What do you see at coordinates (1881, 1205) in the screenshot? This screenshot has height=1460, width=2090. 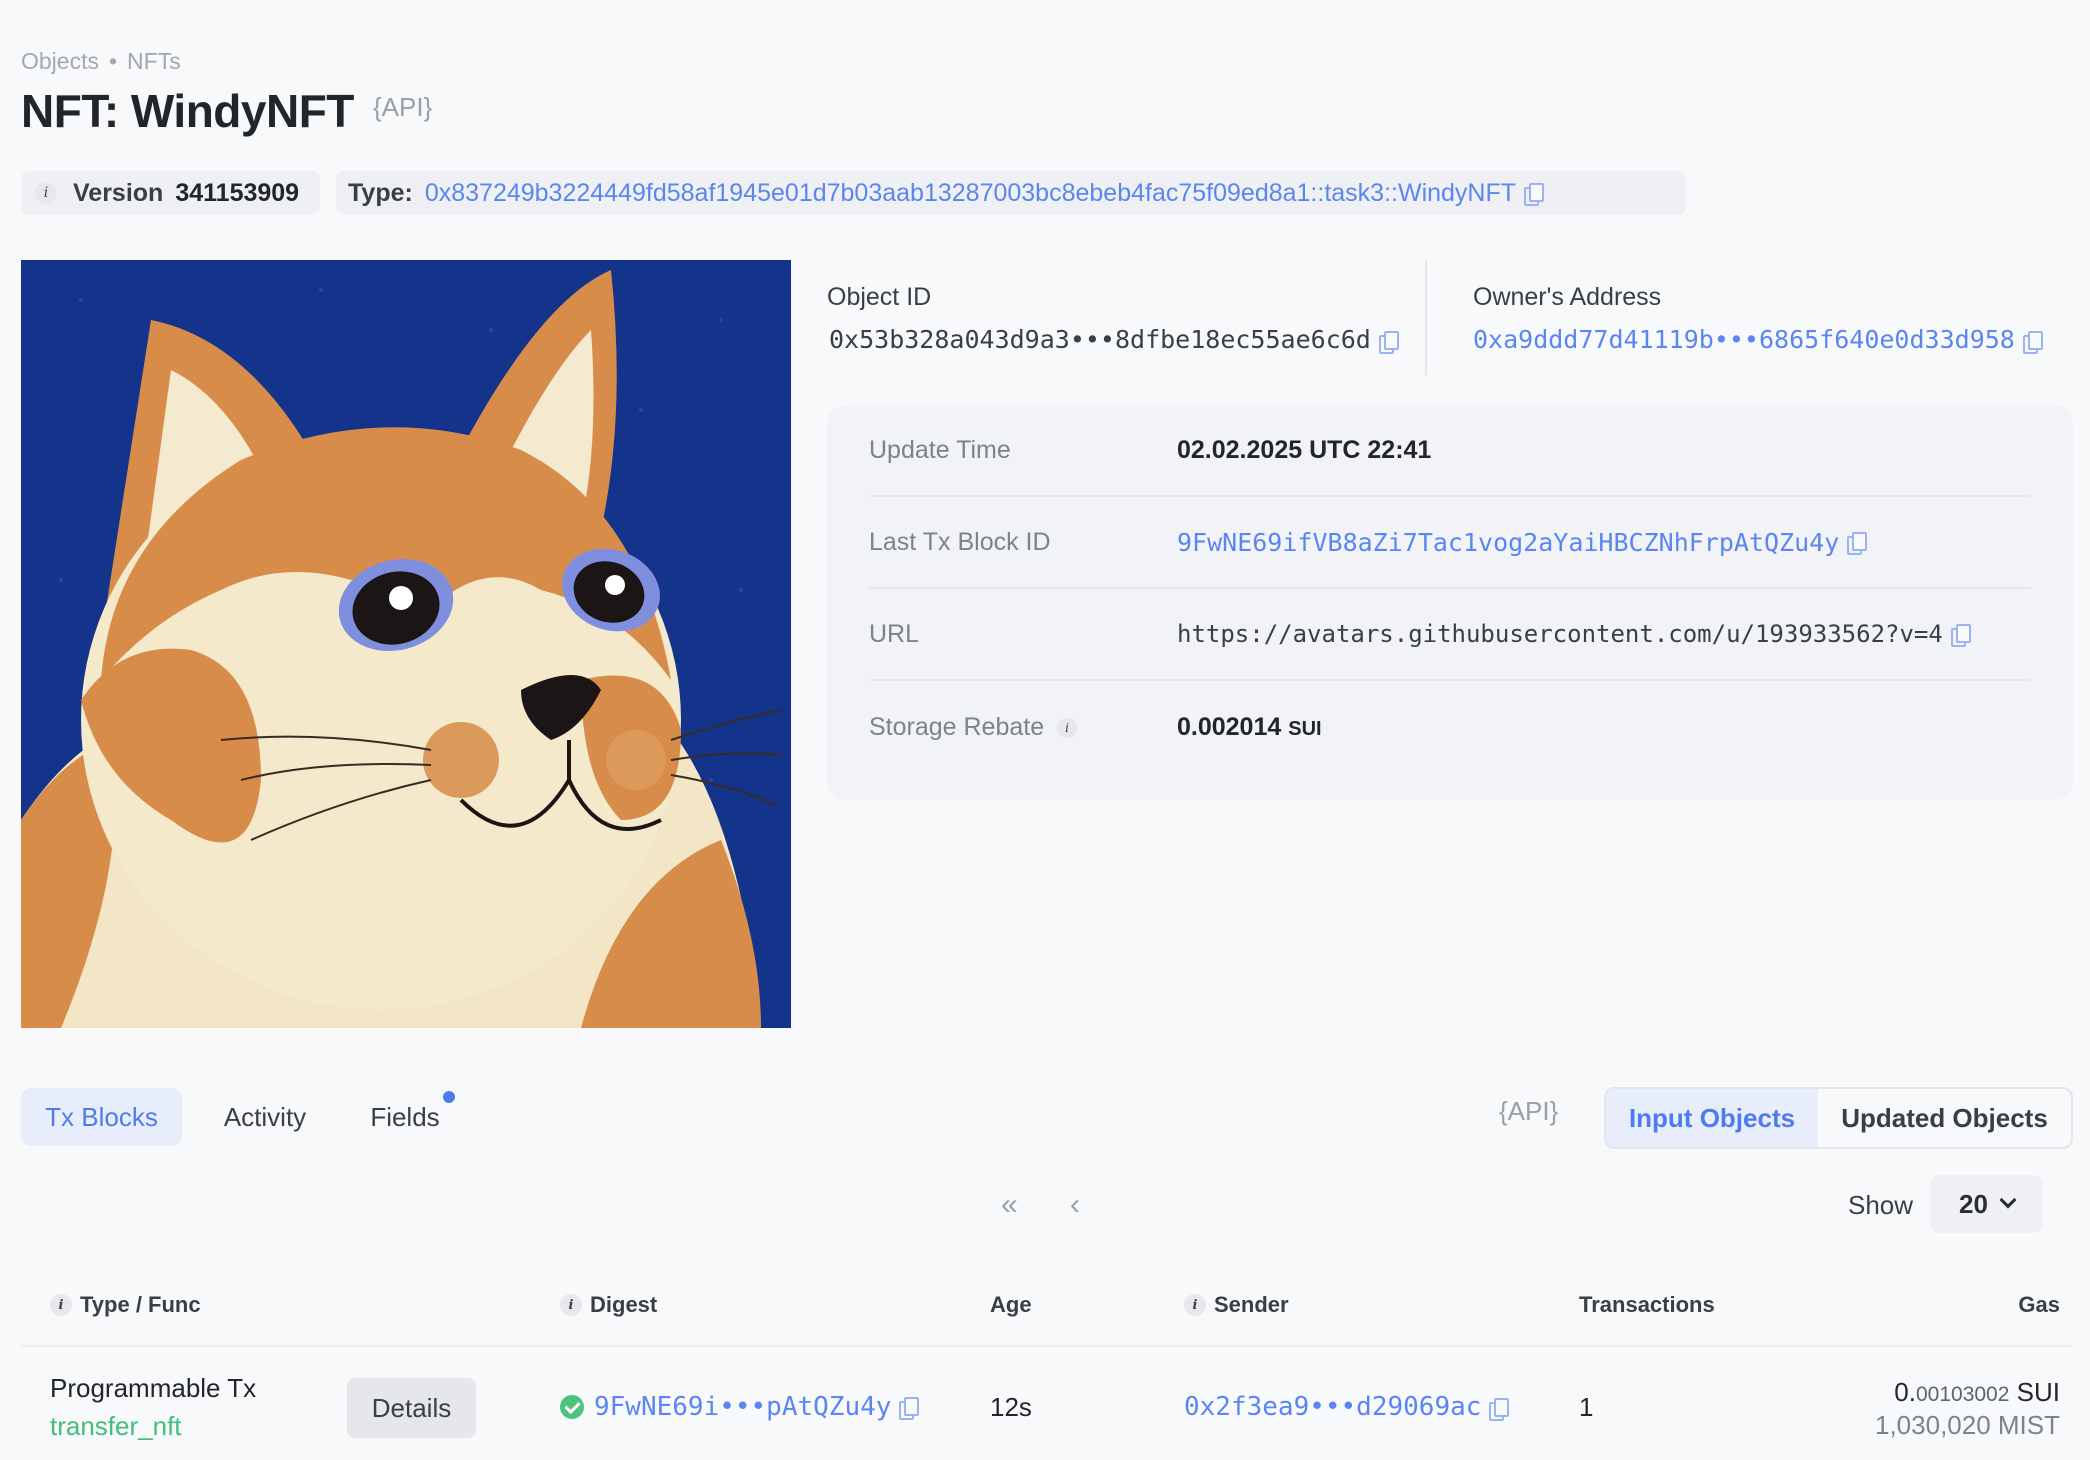 I see `show-label: Show` at bounding box center [1881, 1205].